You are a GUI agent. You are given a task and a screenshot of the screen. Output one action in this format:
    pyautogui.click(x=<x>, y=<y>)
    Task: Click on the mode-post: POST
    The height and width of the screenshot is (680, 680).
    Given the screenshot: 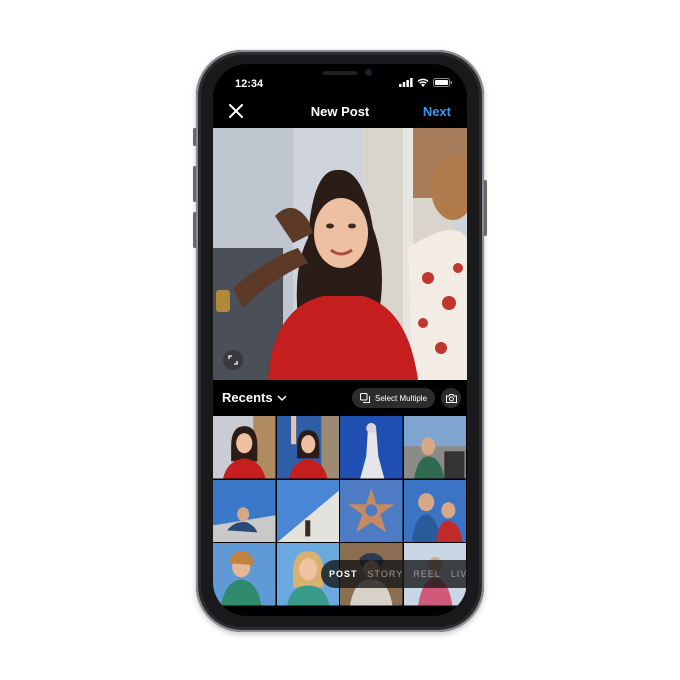 What is the action you would take?
    pyautogui.click(x=343, y=574)
    